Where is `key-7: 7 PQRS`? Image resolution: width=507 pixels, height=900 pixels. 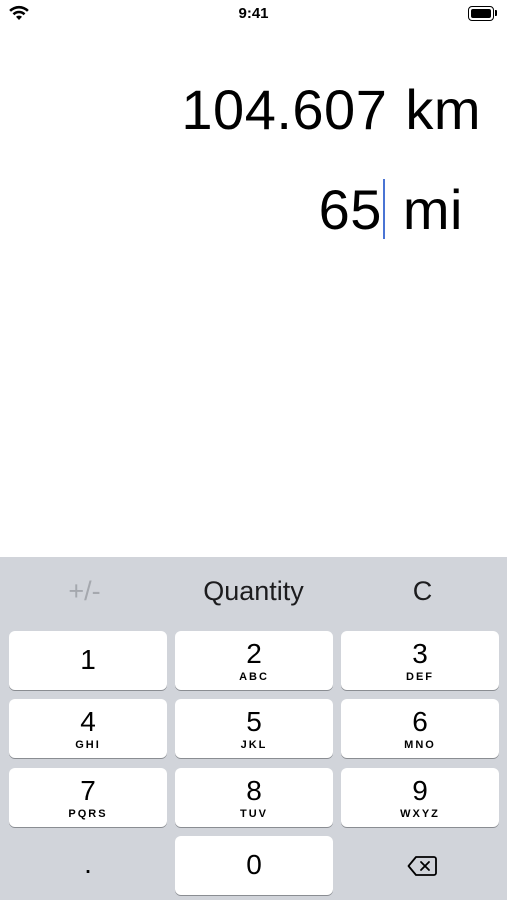 key-7: 7 PQRS is located at coordinates (88, 797).